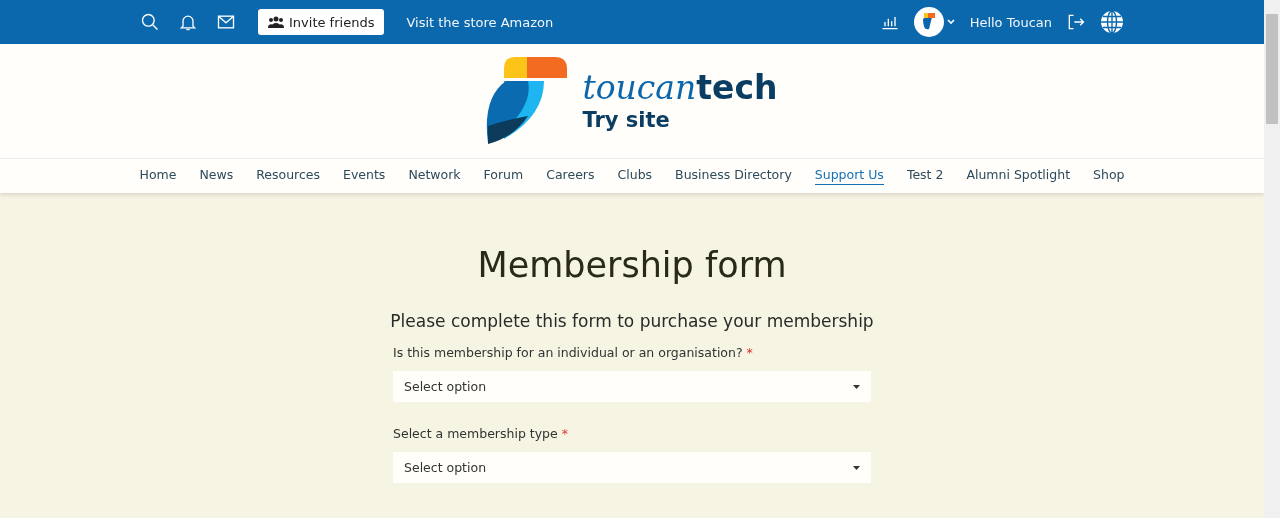  What do you see at coordinates (570, 176) in the screenshot?
I see `nav-link: Careers` at bounding box center [570, 176].